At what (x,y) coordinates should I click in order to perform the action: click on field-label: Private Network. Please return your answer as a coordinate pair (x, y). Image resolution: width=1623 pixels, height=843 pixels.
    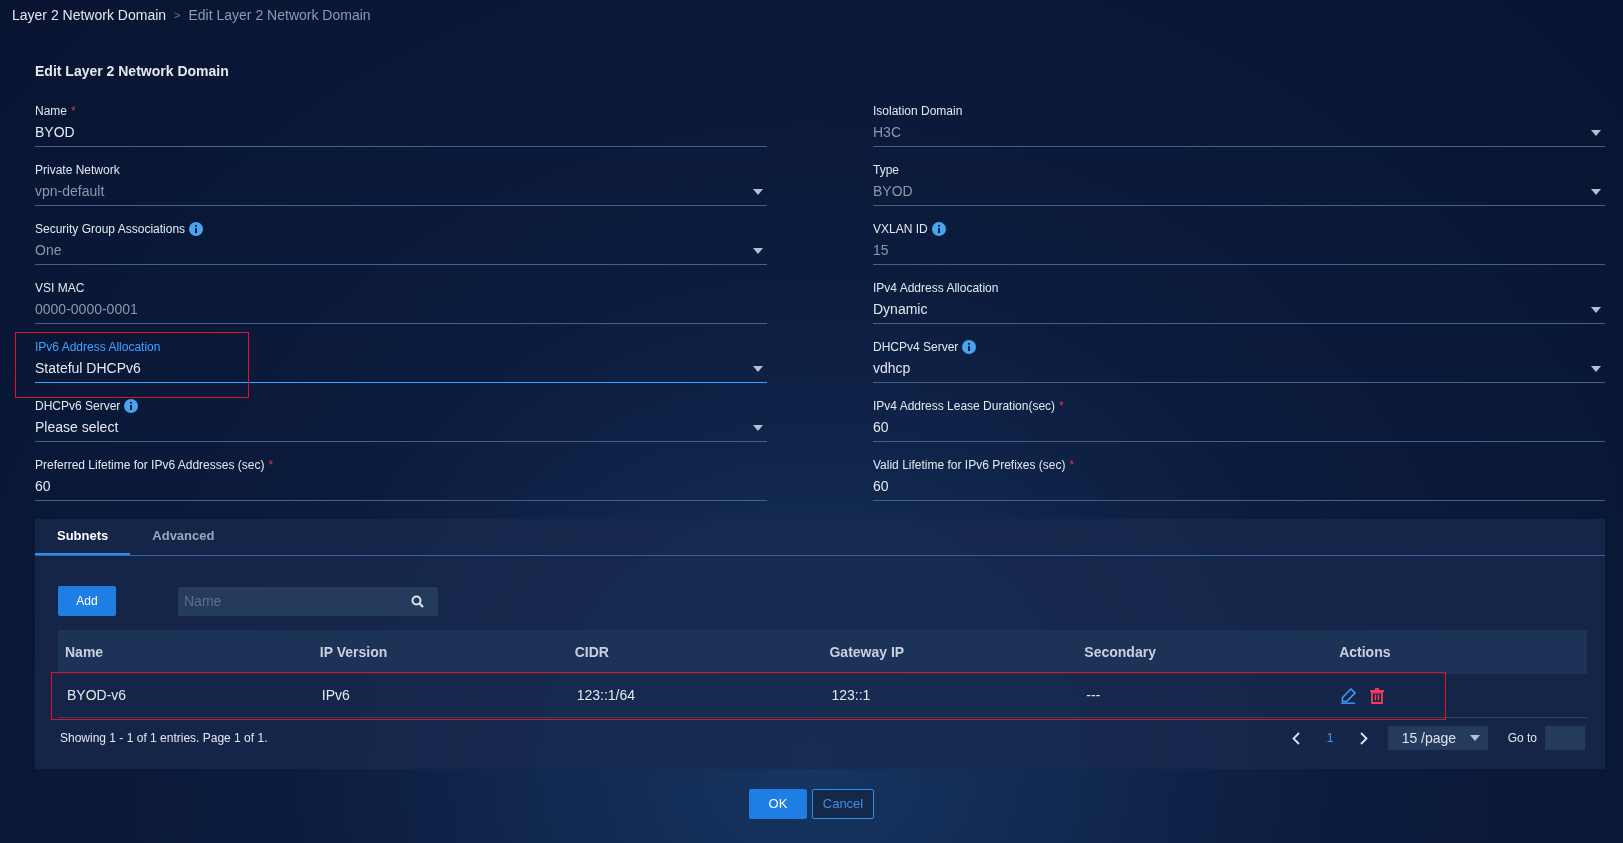
    Looking at the image, I should click on (77, 170).